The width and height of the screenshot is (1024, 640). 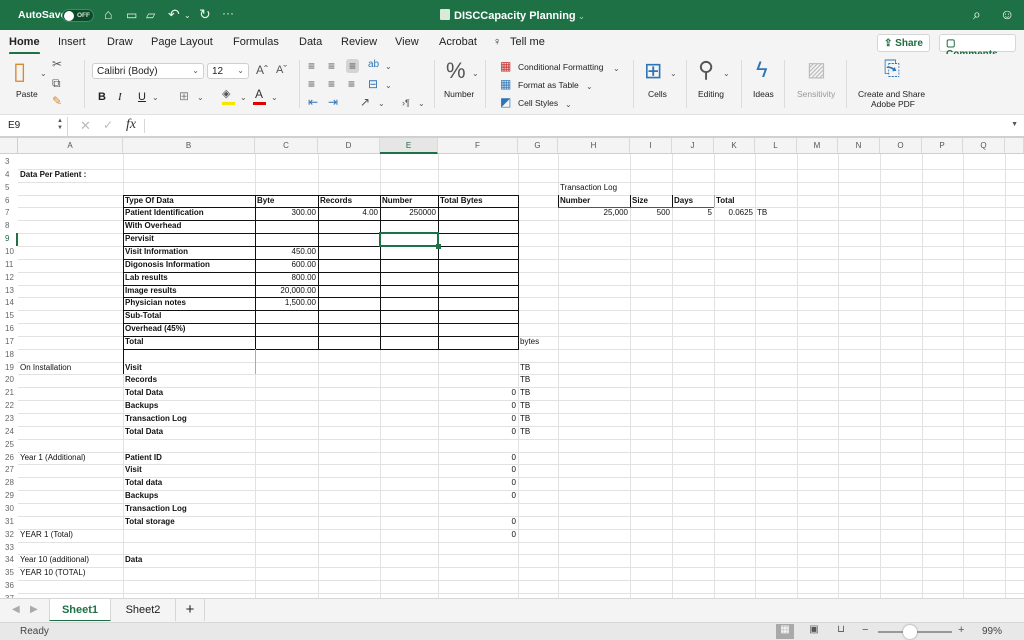 What do you see at coordinates (421, 104) in the screenshot?
I see `paragraph-dropdown-icon: ⌄` at bounding box center [421, 104].